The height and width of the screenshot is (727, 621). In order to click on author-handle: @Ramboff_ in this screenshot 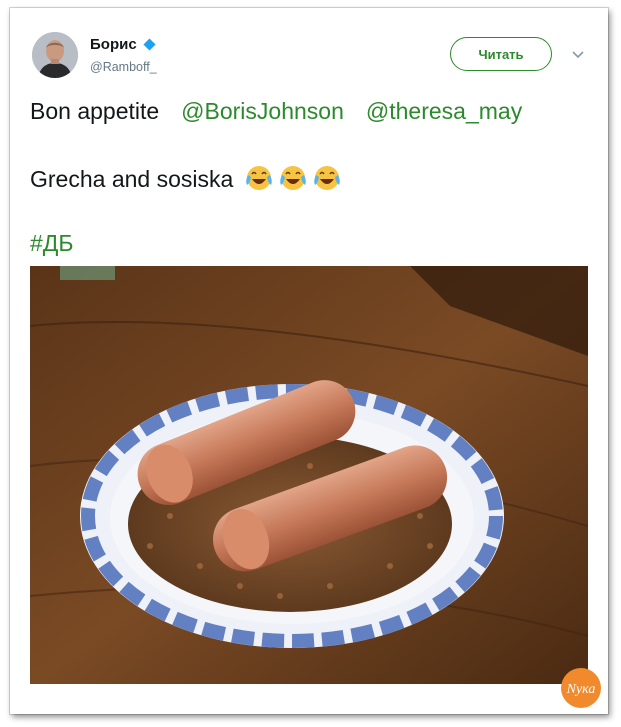, I will do `click(123, 67)`.